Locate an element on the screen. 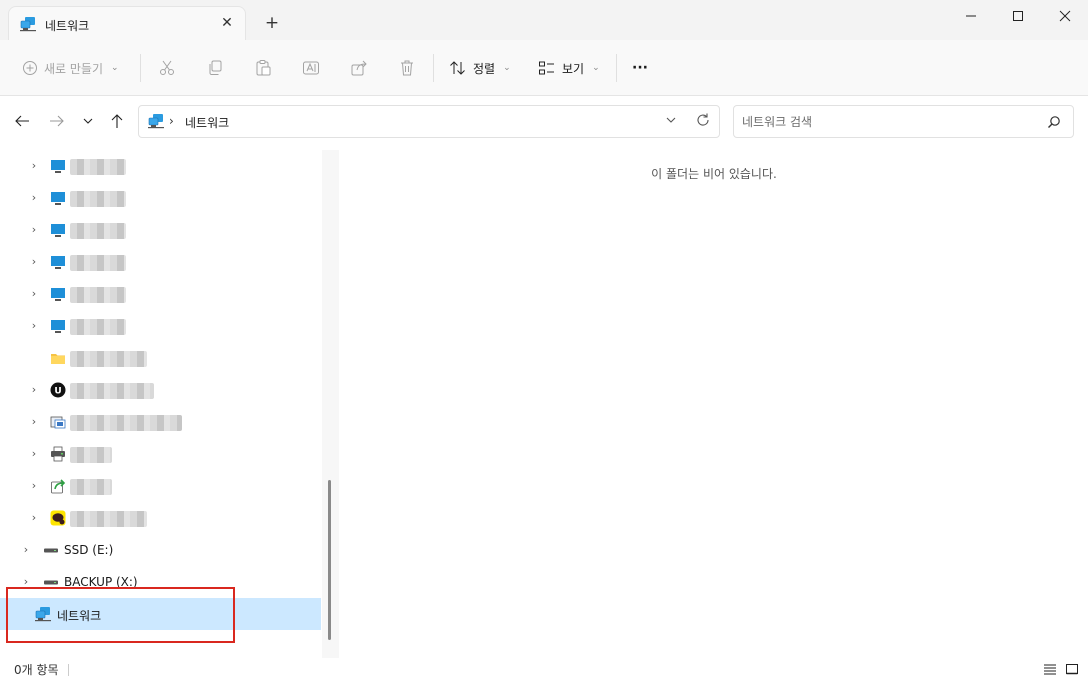 The height and width of the screenshot is (681, 1088). large-icons-view-icon is located at coordinates (1072, 669).